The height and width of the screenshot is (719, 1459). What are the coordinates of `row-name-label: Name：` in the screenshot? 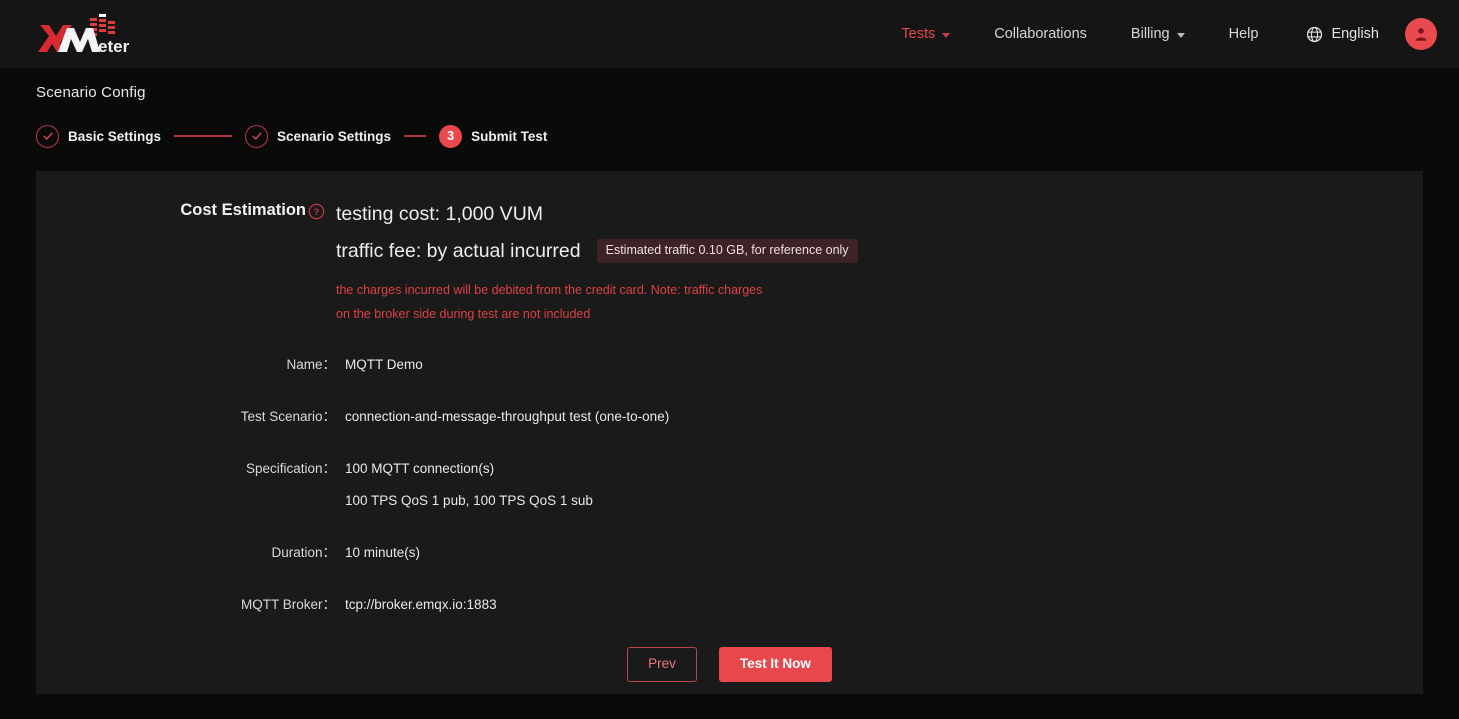 It's located at (311, 364).